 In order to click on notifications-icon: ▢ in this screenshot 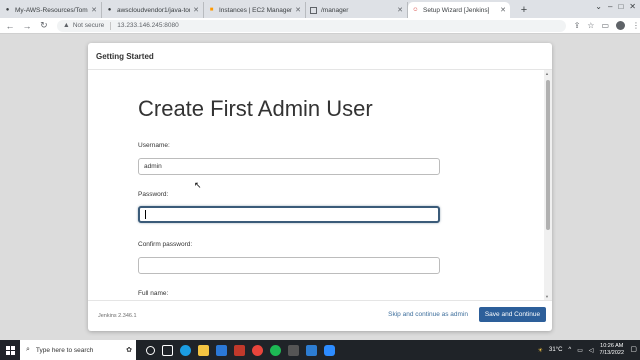, I will do `click(633, 349)`.